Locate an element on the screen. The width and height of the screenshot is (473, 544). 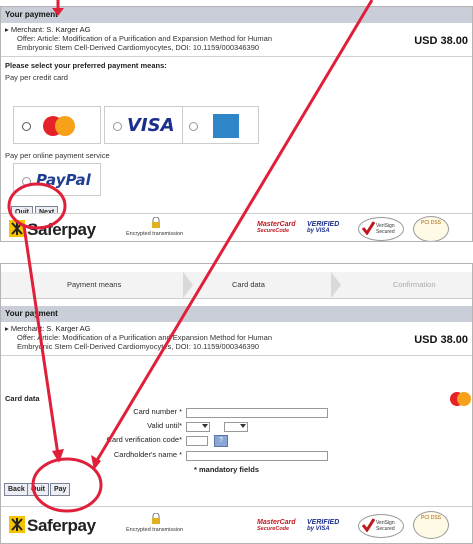
amex-option is located at coordinates (220, 125).